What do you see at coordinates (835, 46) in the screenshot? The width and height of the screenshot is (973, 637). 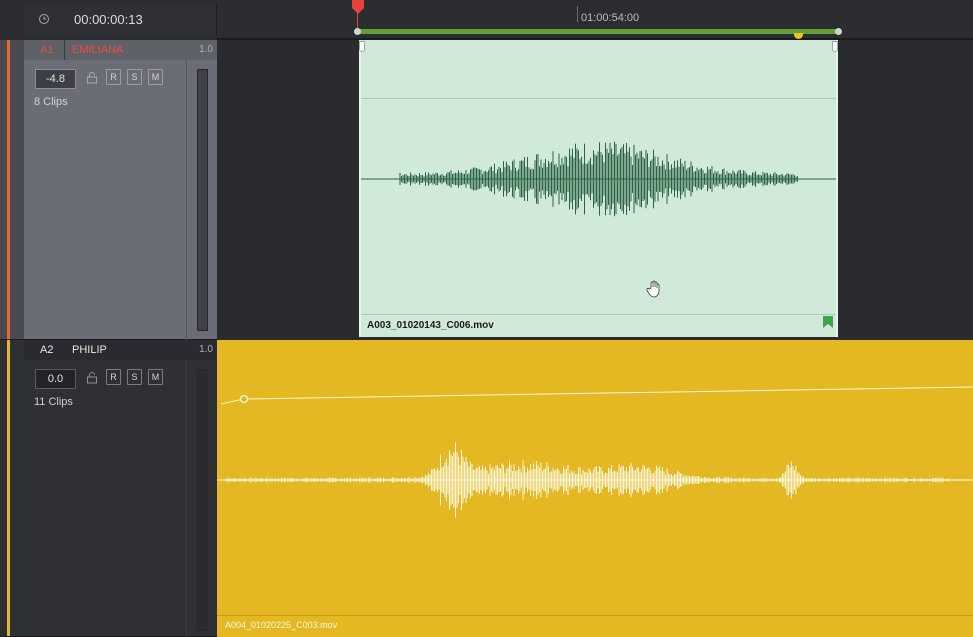 I see `clip-trim-handle-right` at bounding box center [835, 46].